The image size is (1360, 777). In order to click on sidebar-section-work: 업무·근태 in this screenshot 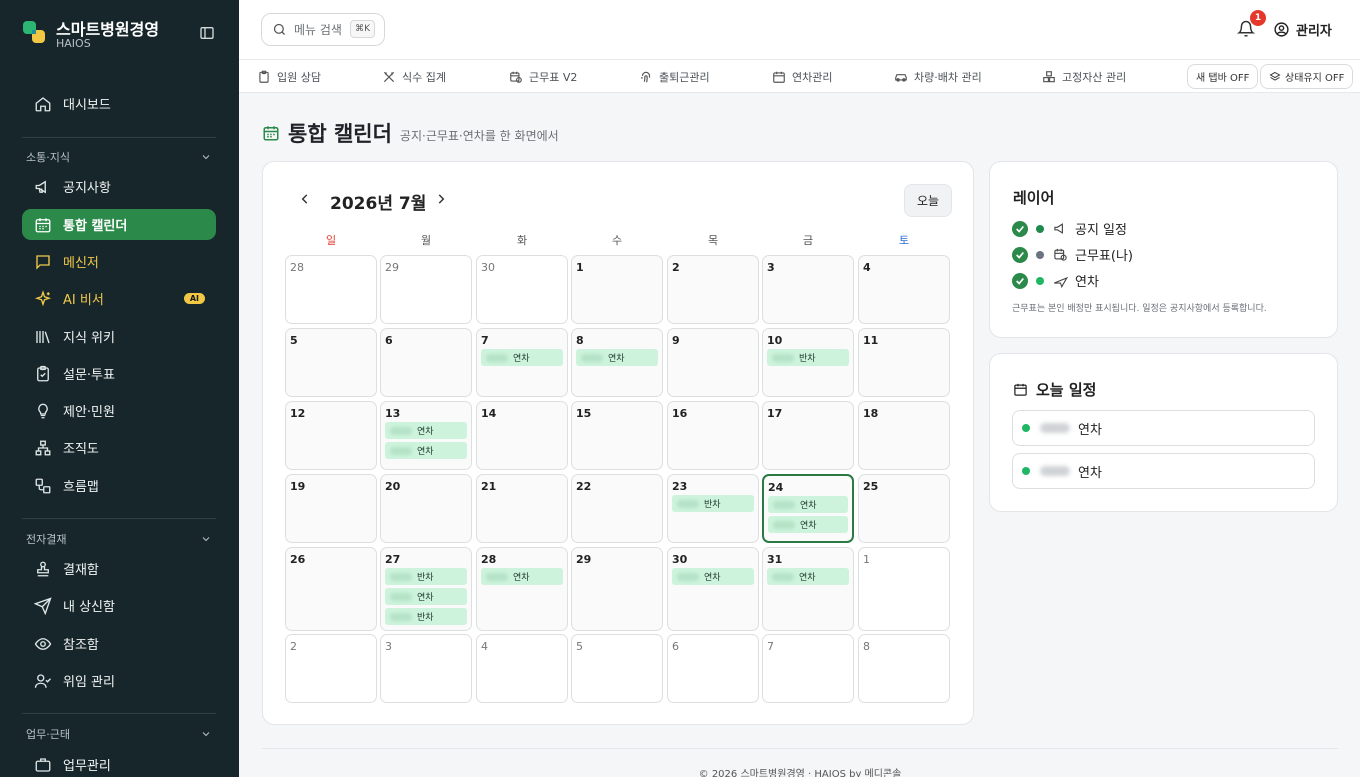, I will do `click(119, 734)`.